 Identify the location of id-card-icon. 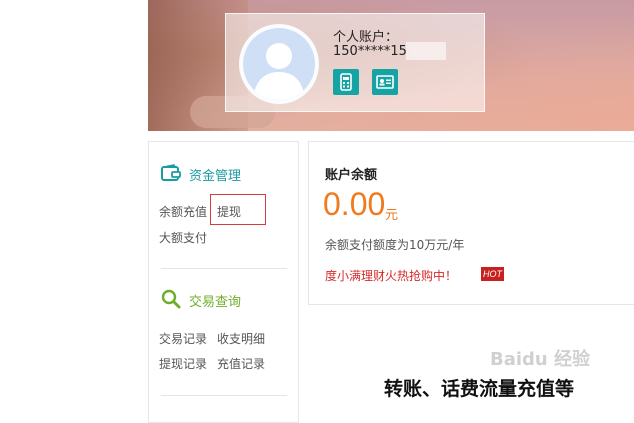
(385, 82).